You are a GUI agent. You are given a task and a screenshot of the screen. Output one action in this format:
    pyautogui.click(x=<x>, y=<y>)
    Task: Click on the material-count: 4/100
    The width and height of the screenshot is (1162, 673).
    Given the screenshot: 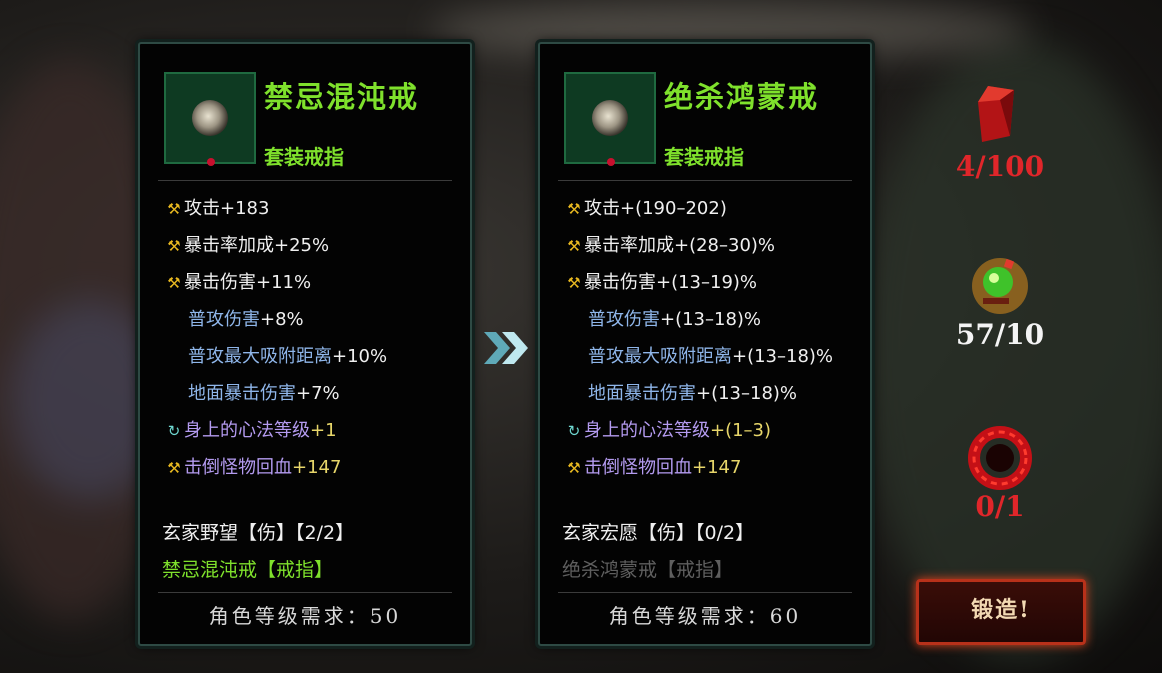 What is the action you would take?
    pyautogui.click(x=1000, y=166)
    